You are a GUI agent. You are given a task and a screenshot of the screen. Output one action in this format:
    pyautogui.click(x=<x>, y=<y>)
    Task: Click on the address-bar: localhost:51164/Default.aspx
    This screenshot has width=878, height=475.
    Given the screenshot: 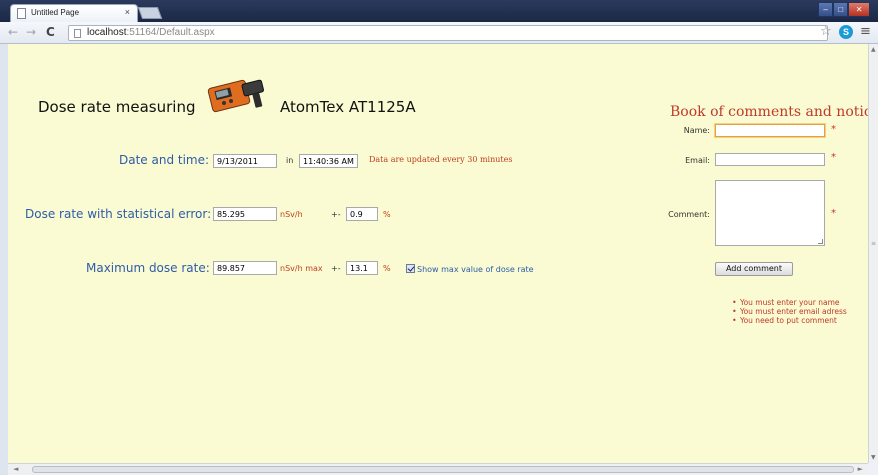 What is the action you would take?
    pyautogui.click(x=448, y=33)
    